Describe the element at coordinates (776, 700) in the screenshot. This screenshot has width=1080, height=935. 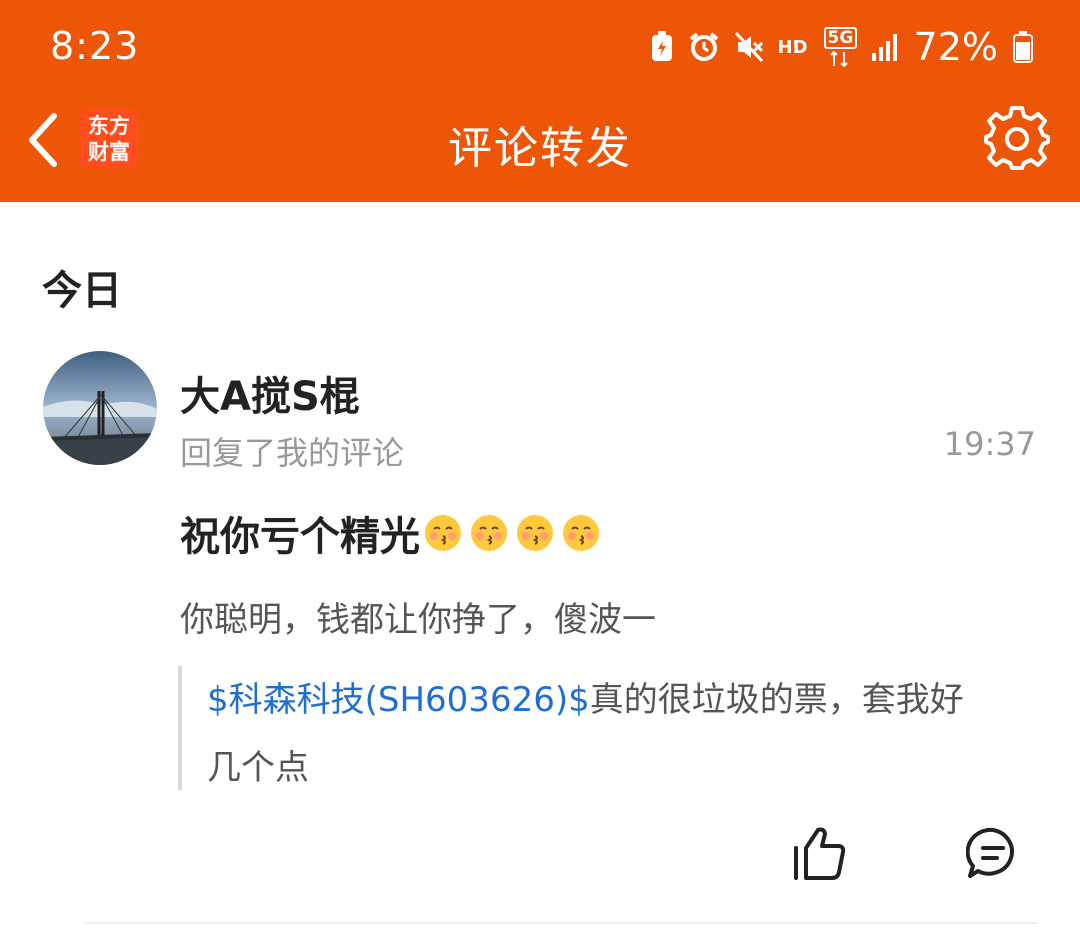
I see `quote-text-line1: 真的很垃圾的票，套我好` at that location.